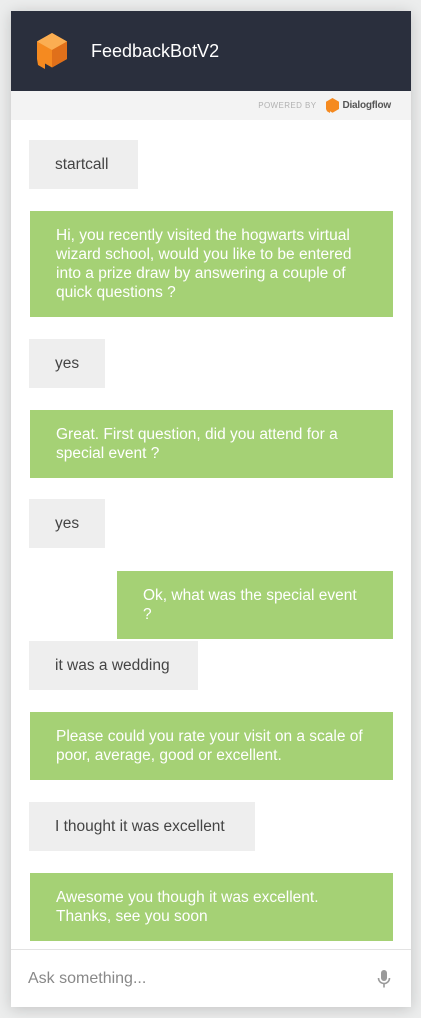  What do you see at coordinates (155, 50) in the screenshot?
I see `bot-title: FeedbackBotV2` at bounding box center [155, 50].